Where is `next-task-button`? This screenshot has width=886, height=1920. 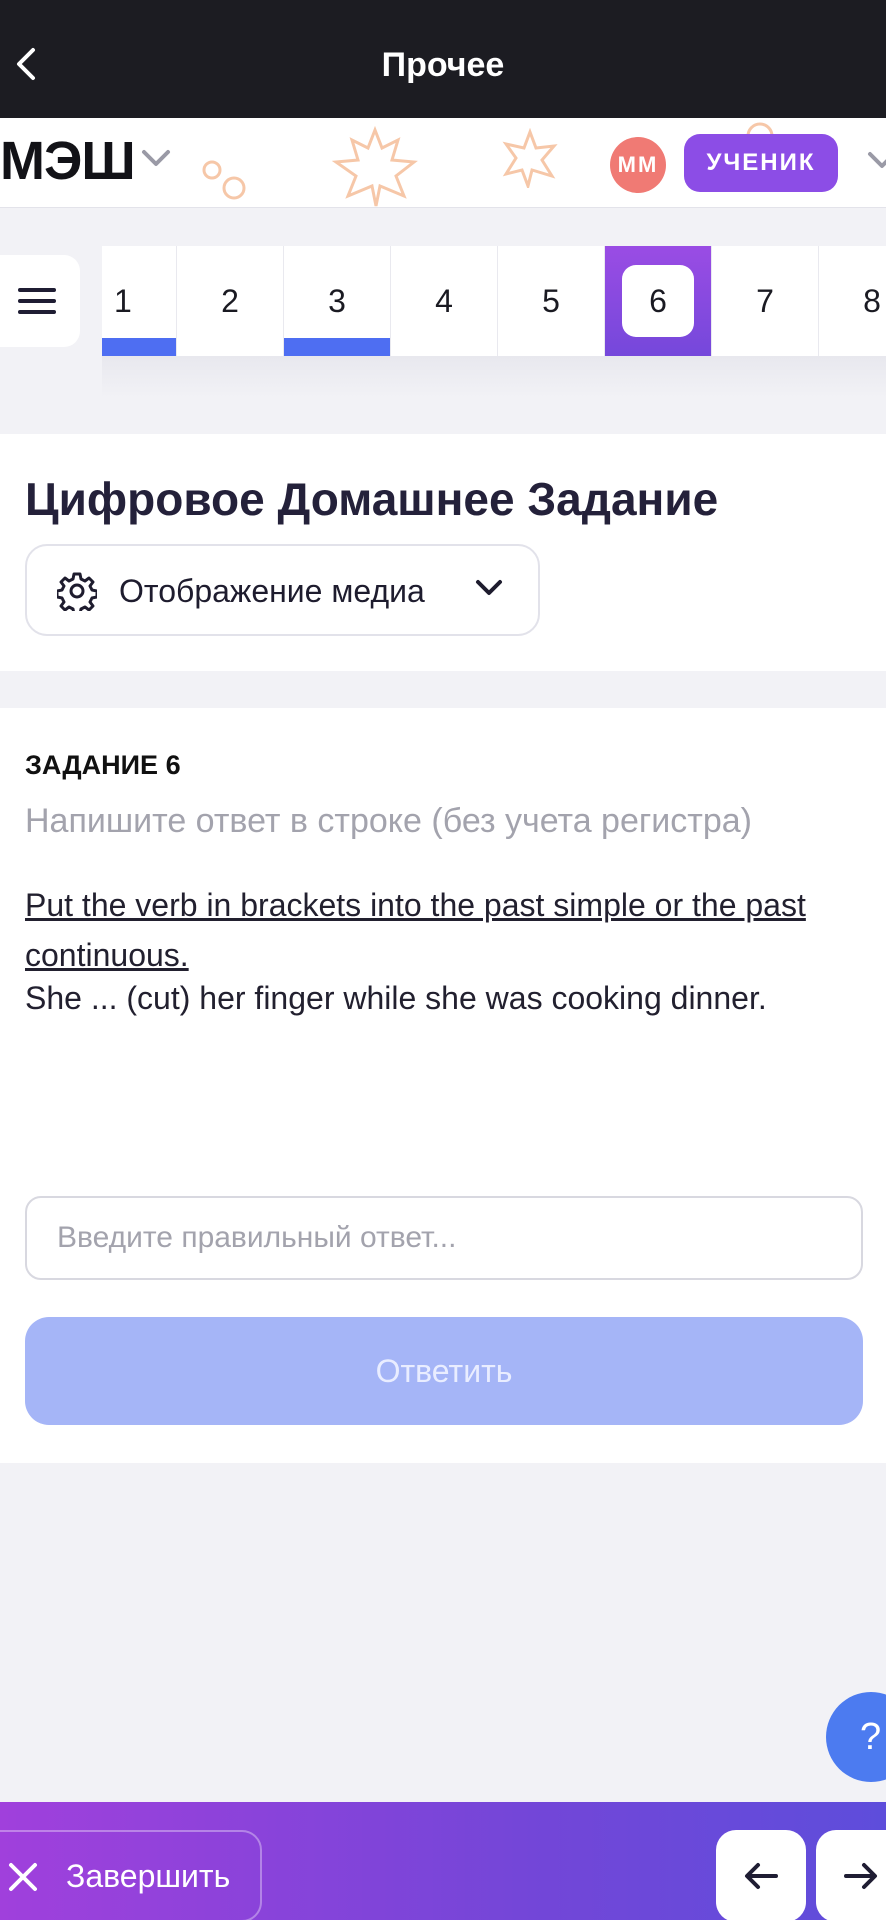 next-task-button is located at coordinates (851, 1875).